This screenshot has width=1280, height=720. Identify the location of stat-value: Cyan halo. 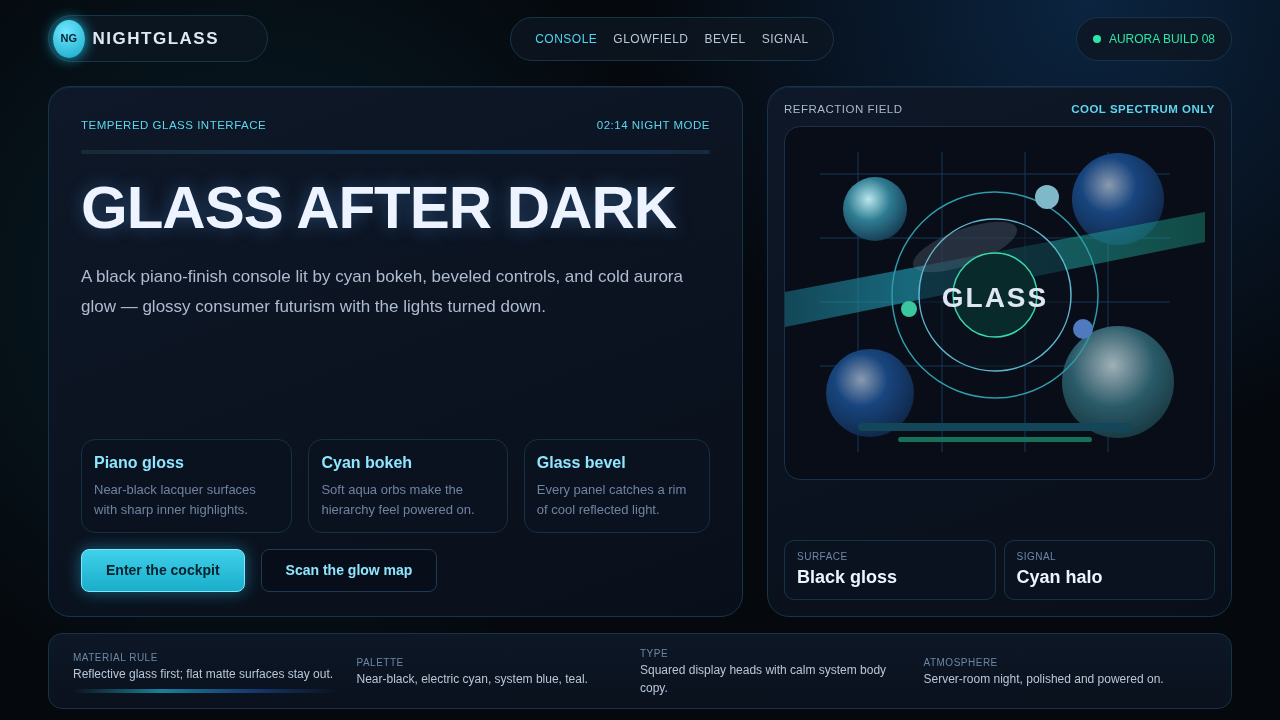
(1060, 577).